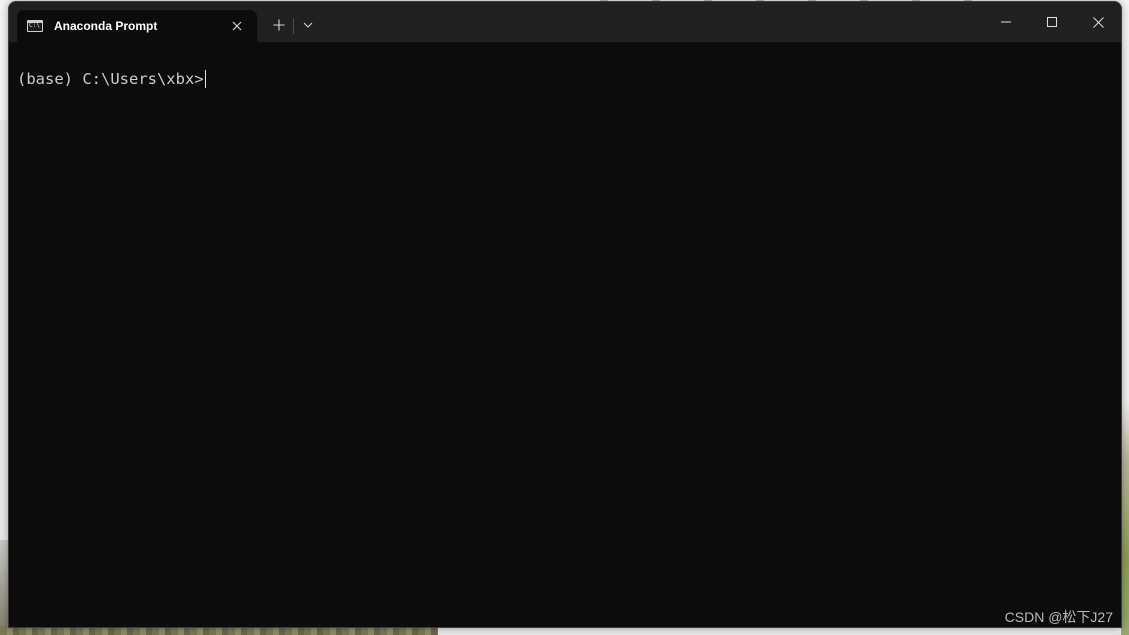 The image size is (1129, 635). I want to click on new-tab-button, so click(279, 25).